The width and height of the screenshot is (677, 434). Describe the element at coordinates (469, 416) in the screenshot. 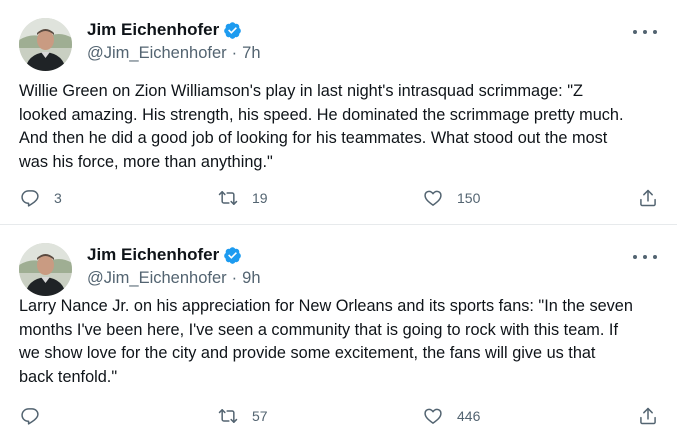

I see `like-count: 446` at that location.